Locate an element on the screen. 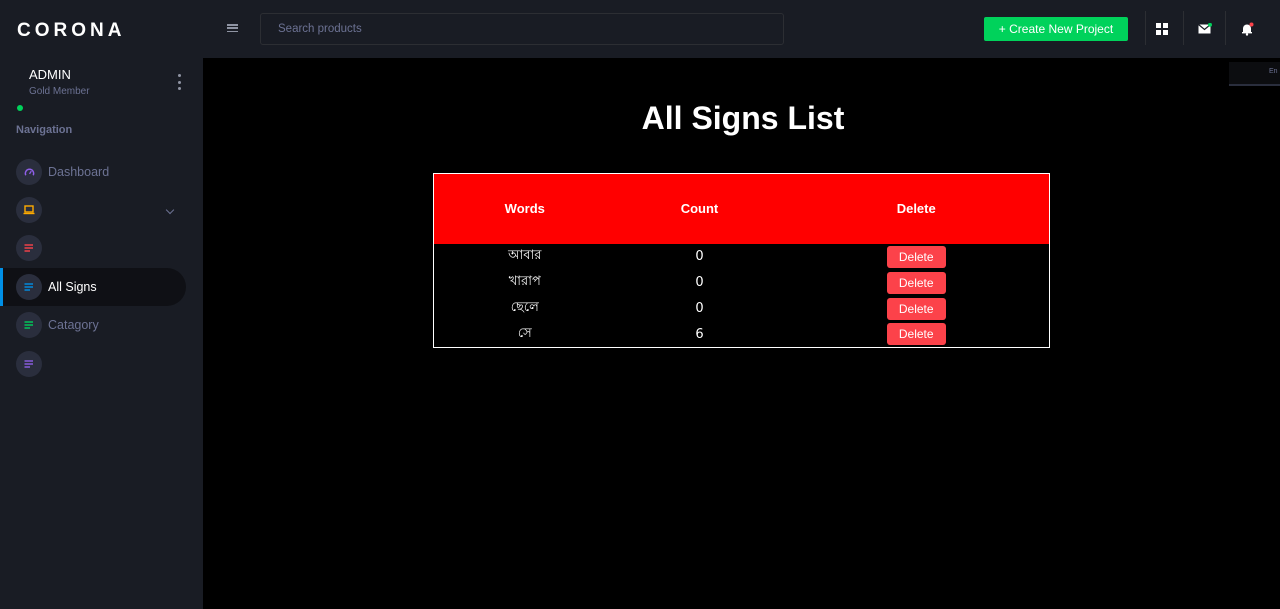  top-navbar: + Create New Project is located at coordinates (741, 29).